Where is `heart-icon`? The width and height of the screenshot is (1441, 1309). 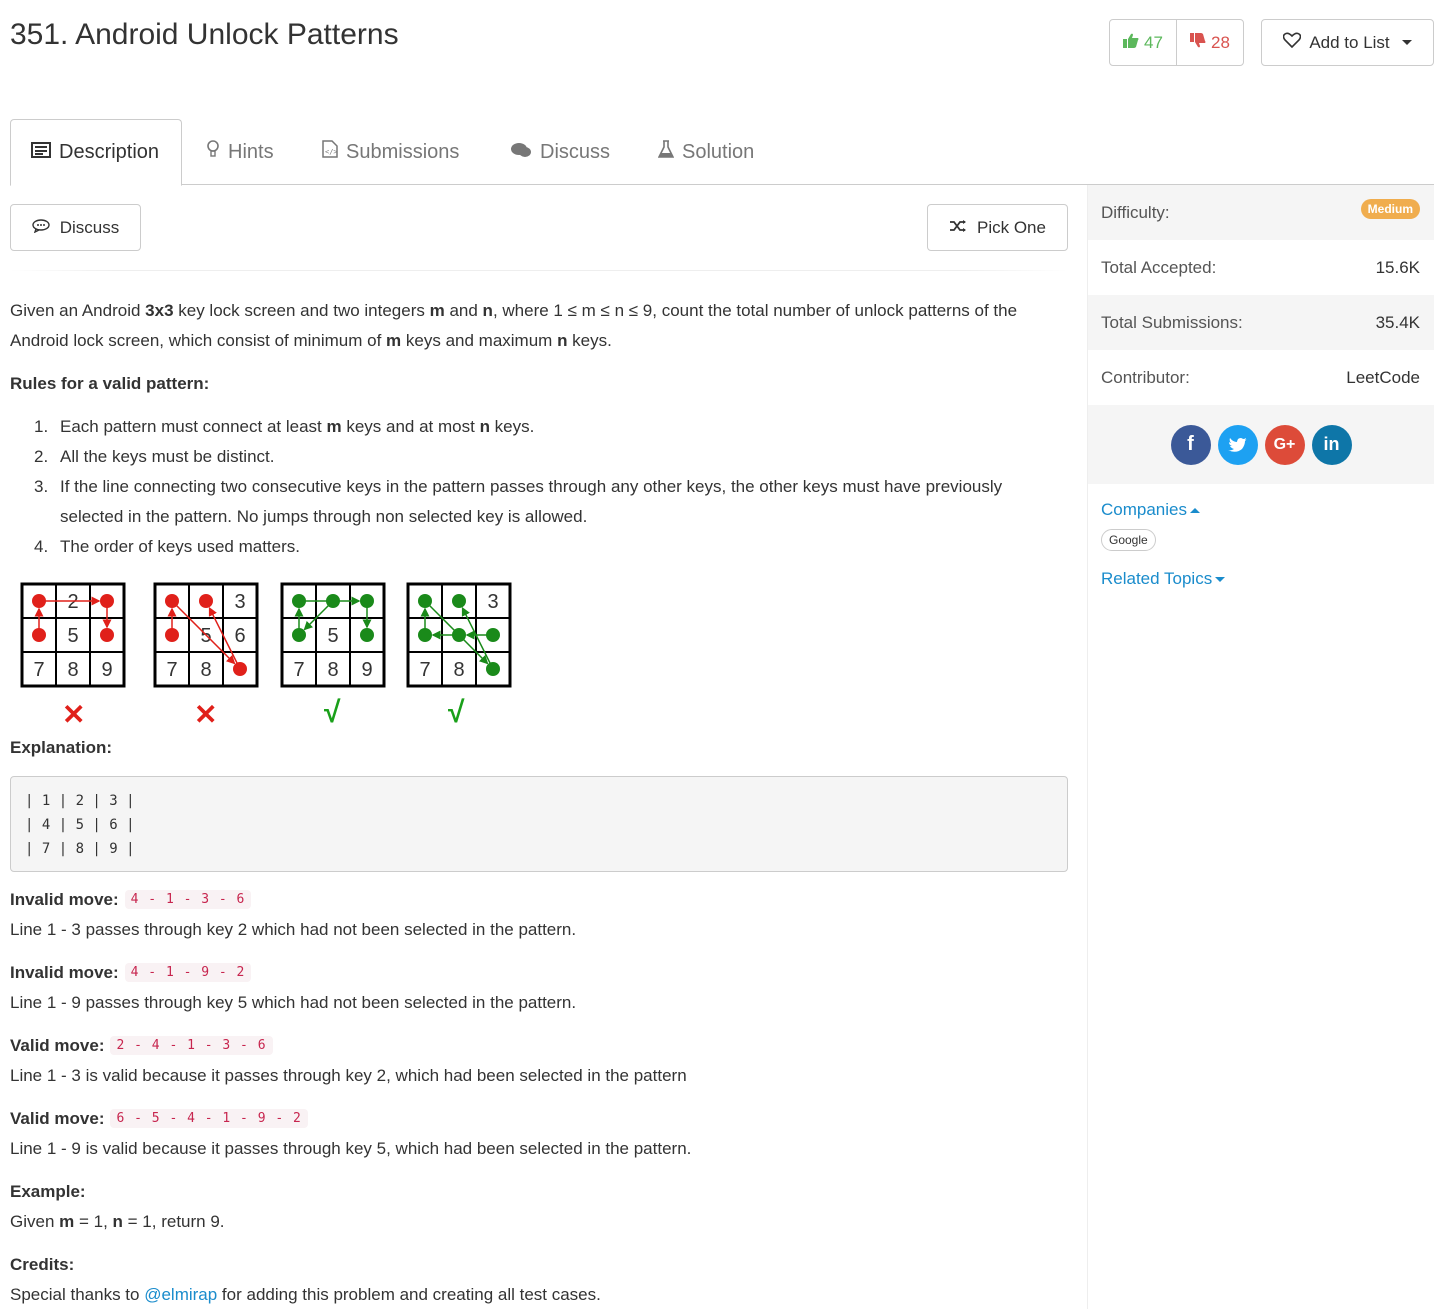
heart-icon is located at coordinates (1292, 42).